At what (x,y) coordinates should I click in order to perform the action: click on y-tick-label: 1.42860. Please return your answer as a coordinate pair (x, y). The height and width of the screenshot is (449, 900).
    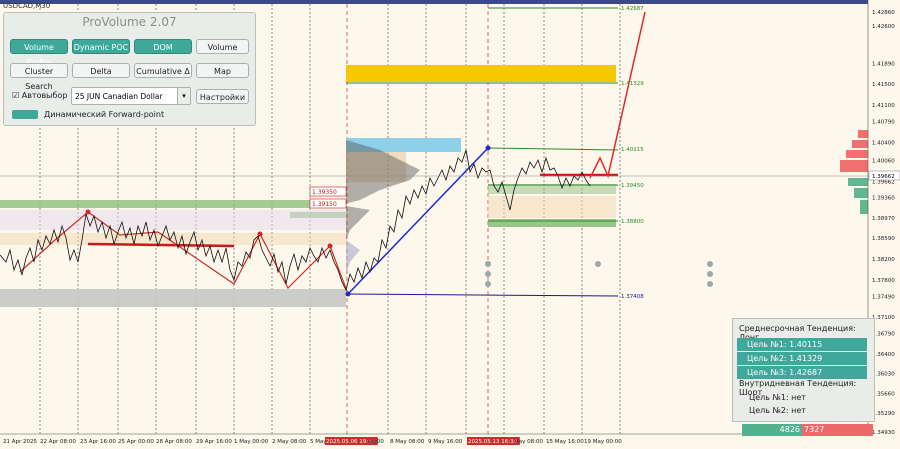
    Looking at the image, I should click on (883, 13).